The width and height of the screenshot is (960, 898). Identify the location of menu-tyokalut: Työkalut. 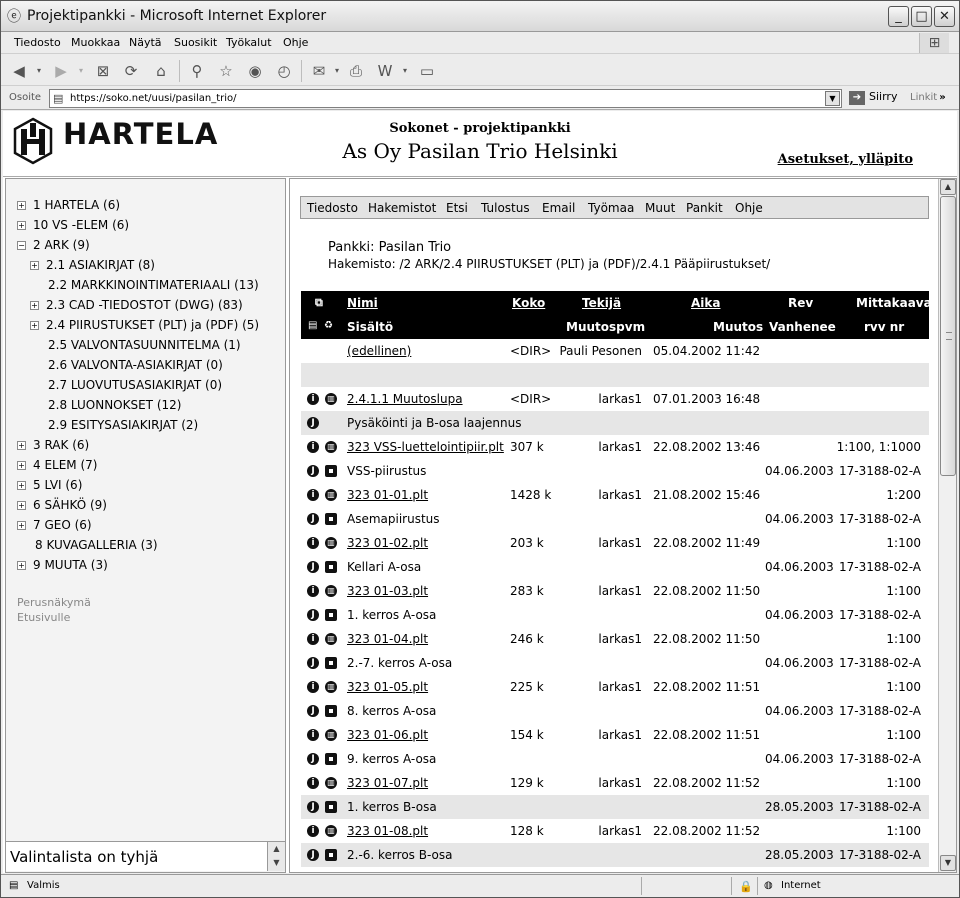
(249, 42).